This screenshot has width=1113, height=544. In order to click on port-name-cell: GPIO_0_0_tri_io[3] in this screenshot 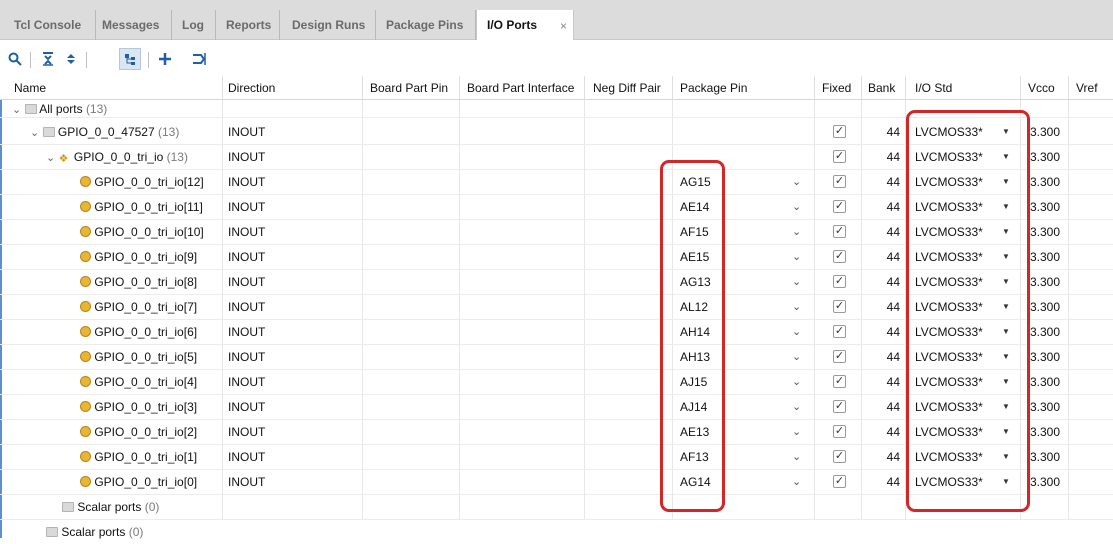, I will do `click(138, 407)`.